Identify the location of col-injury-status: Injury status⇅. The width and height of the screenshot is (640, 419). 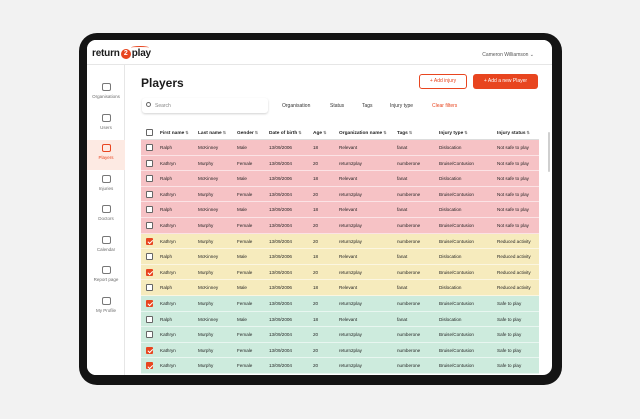
(513, 133).